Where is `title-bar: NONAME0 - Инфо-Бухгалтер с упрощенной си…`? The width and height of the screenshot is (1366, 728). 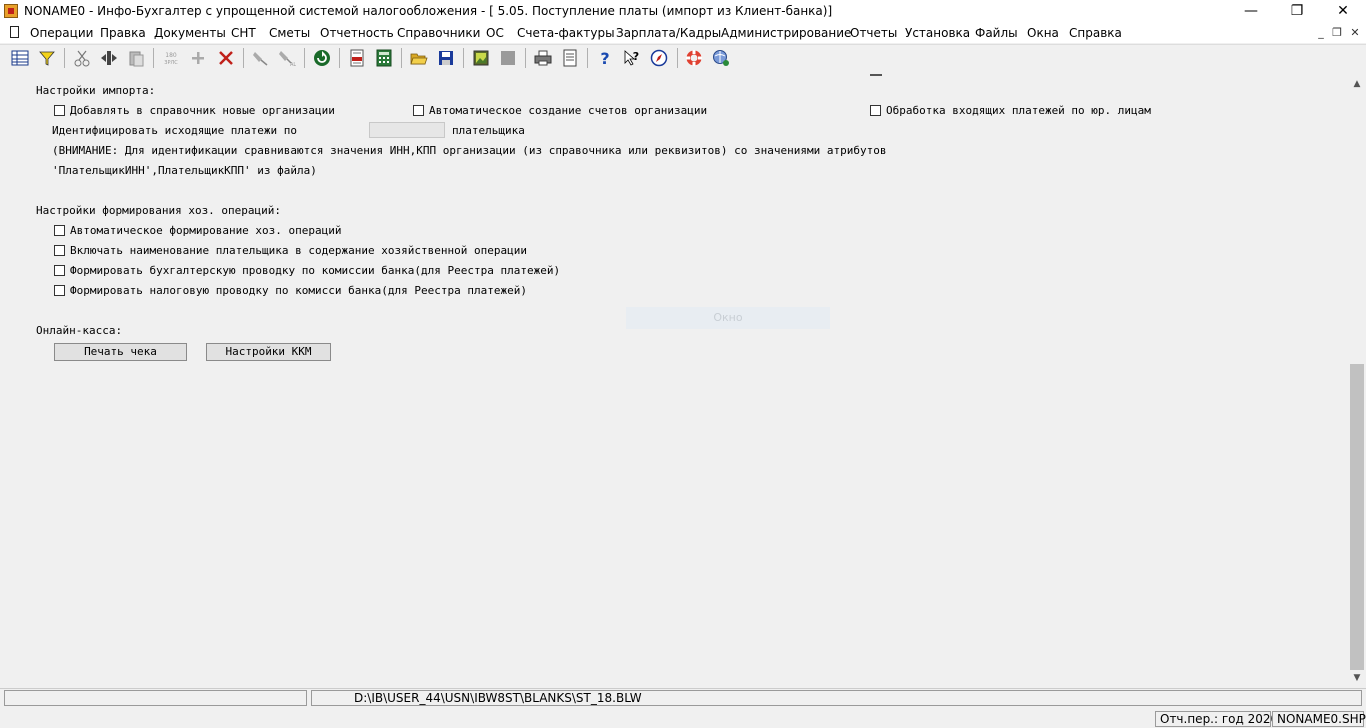
title-bar: NONAME0 - Инфо-Бухгалтер с упрощенной си… is located at coordinates (683, 11).